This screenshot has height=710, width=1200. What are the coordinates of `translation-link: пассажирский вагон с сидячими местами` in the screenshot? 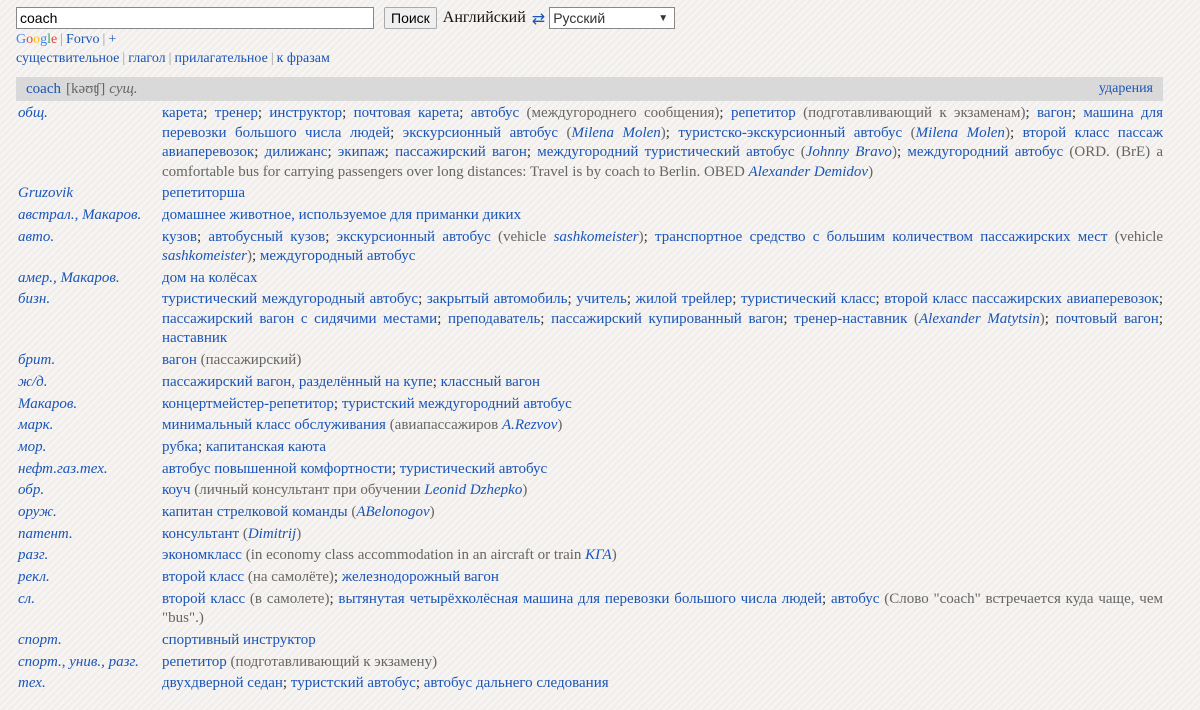 It's located at (299, 319).